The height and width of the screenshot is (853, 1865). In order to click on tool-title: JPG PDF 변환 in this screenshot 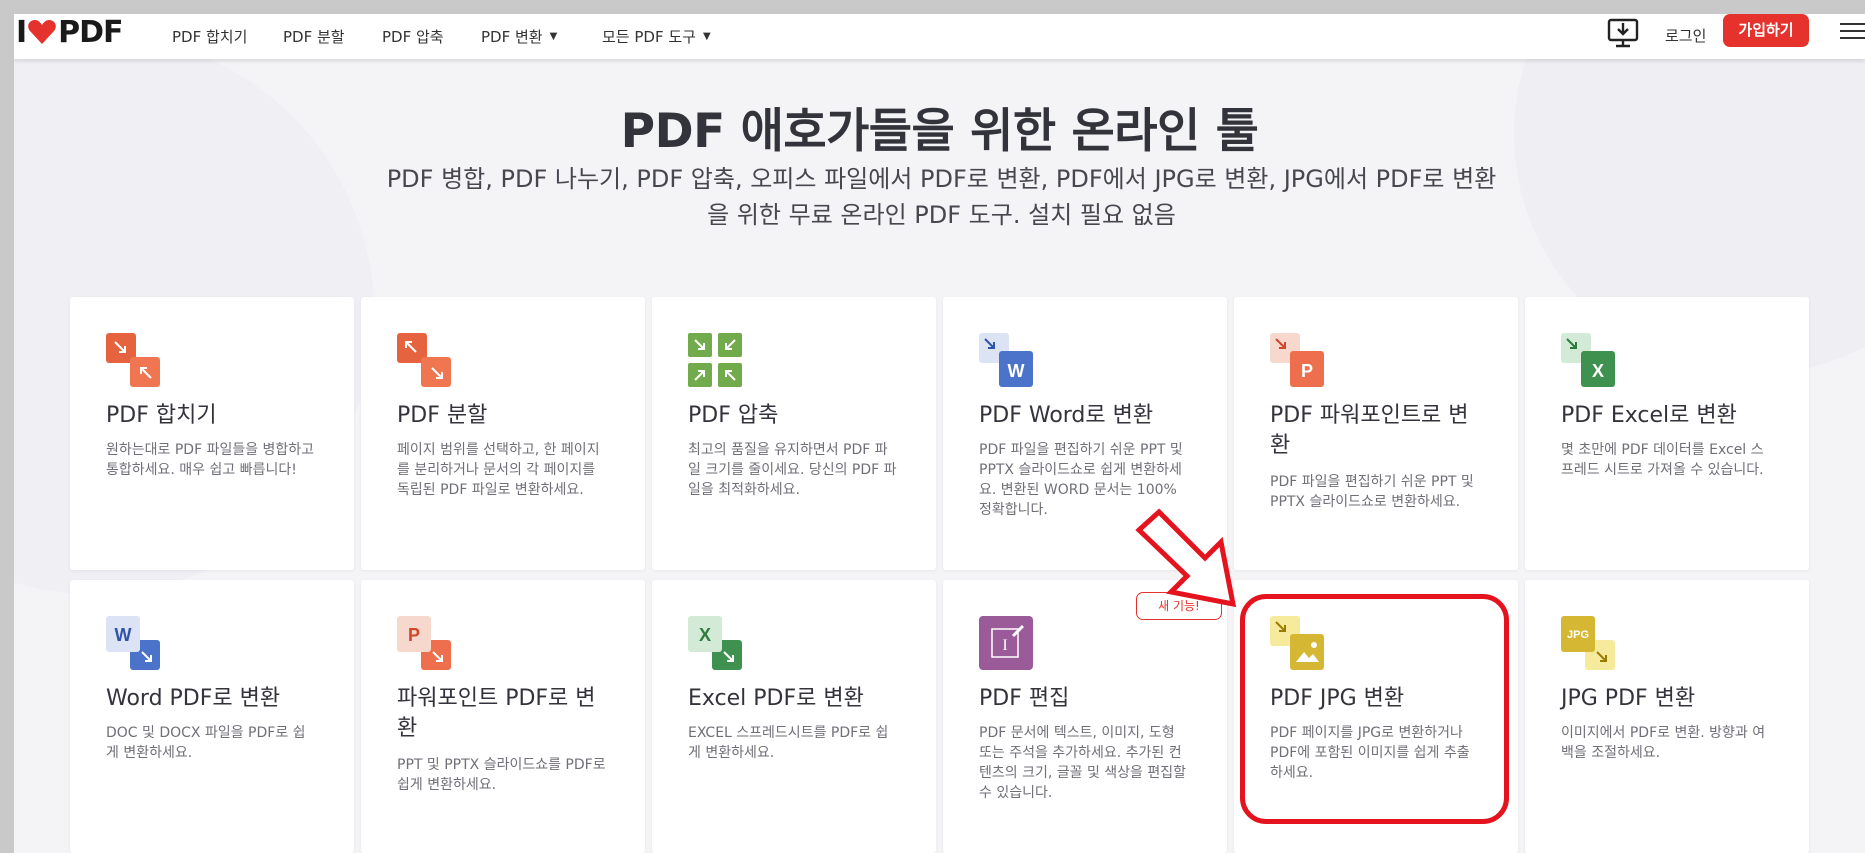, I will do `click(1628, 698)`.